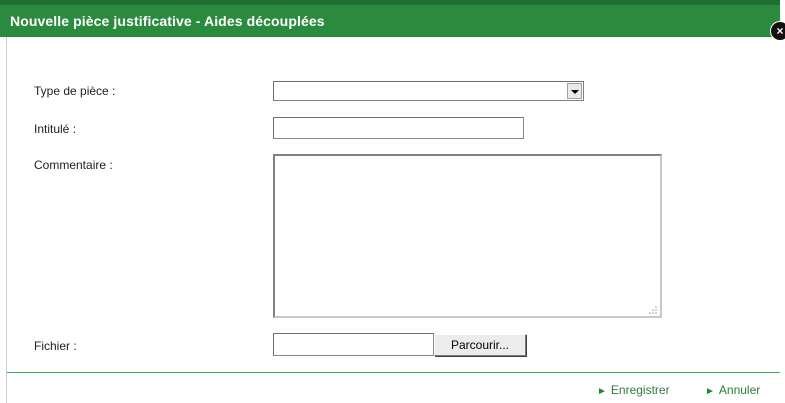 The image size is (785, 403). I want to click on file-label: Fichier :, so click(55, 346).